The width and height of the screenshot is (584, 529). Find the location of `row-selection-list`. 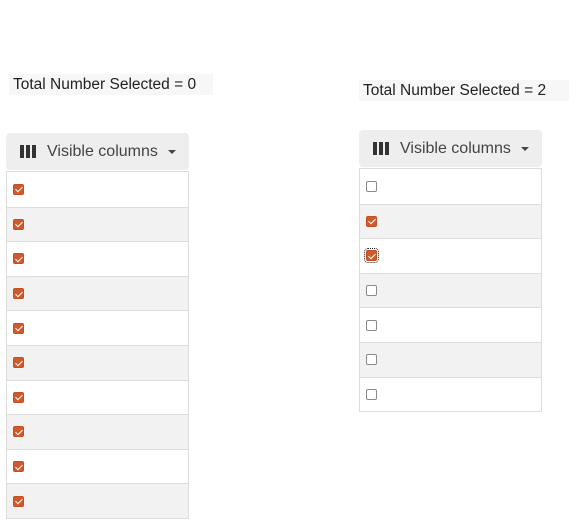

row-selection-list is located at coordinates (450, 290).